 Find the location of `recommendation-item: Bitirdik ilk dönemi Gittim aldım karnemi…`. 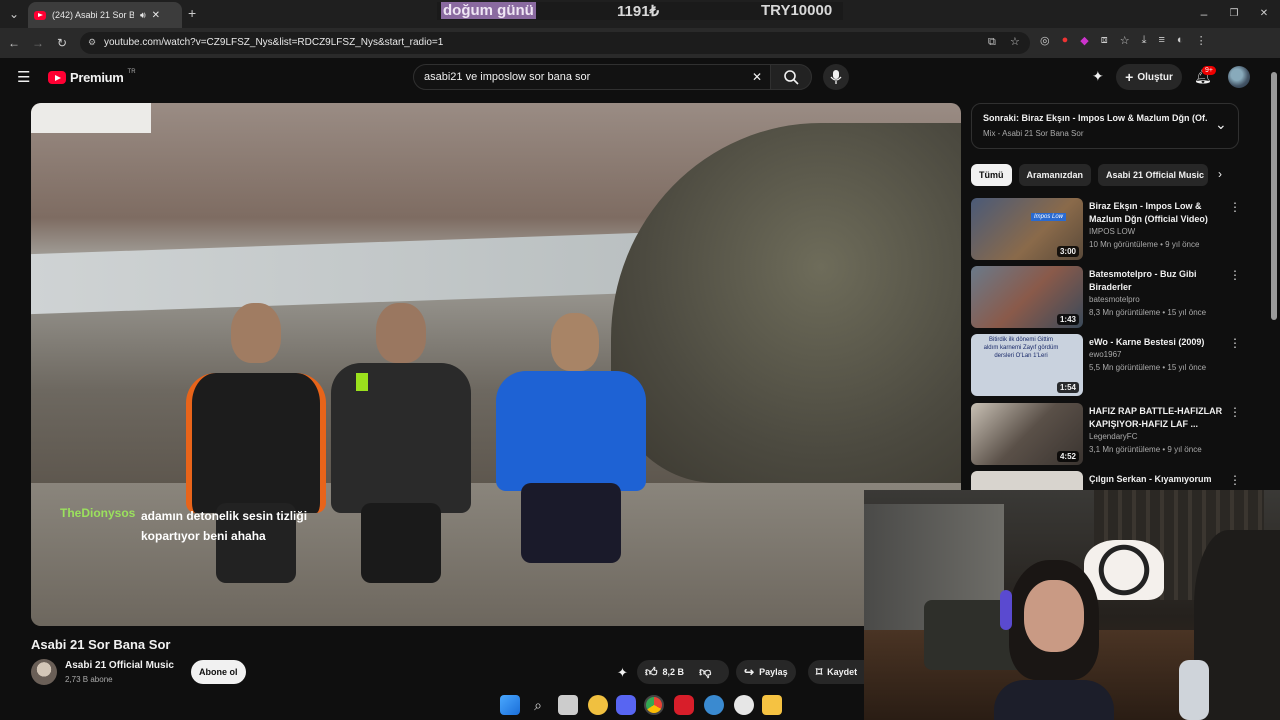

recommendation-item: Bitirdik ilk dönemi Gittim aldım karnemi… is located at coordinates (1106, 366).